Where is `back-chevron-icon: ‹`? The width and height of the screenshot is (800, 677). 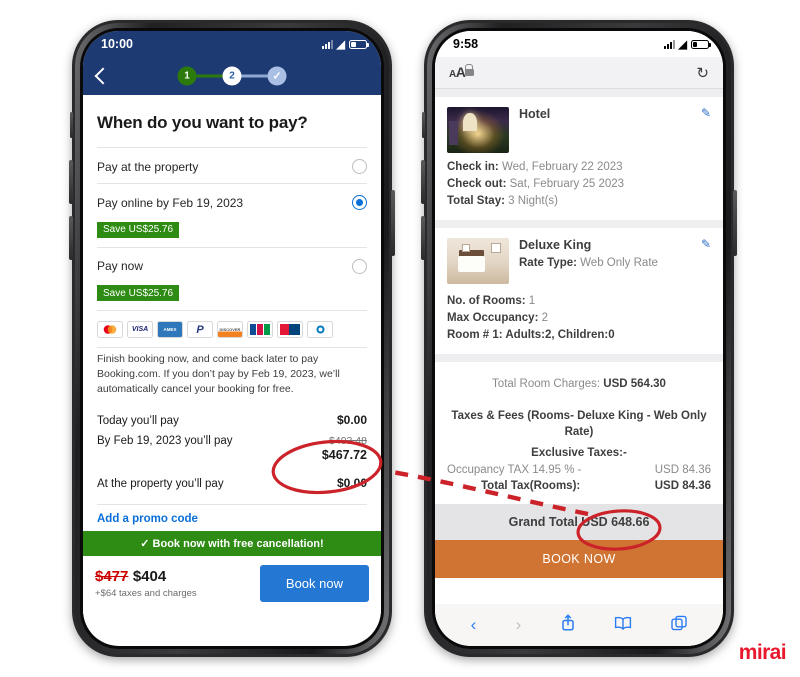 back-chevron-icon: ‹ is located at coordinates (474, 625).